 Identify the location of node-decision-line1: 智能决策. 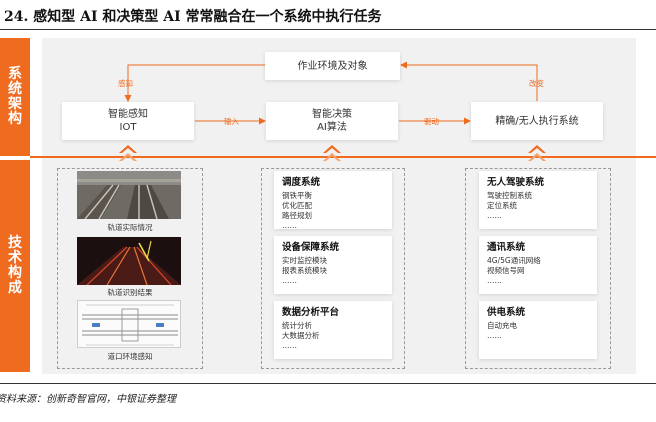
(332, 114).